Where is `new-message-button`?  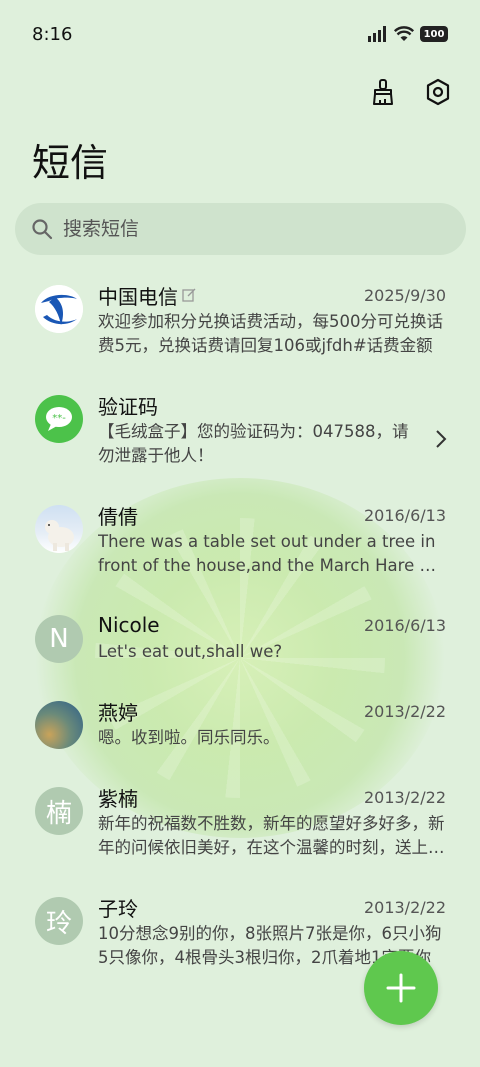 new-message-button is located at coordinates (401, 988).